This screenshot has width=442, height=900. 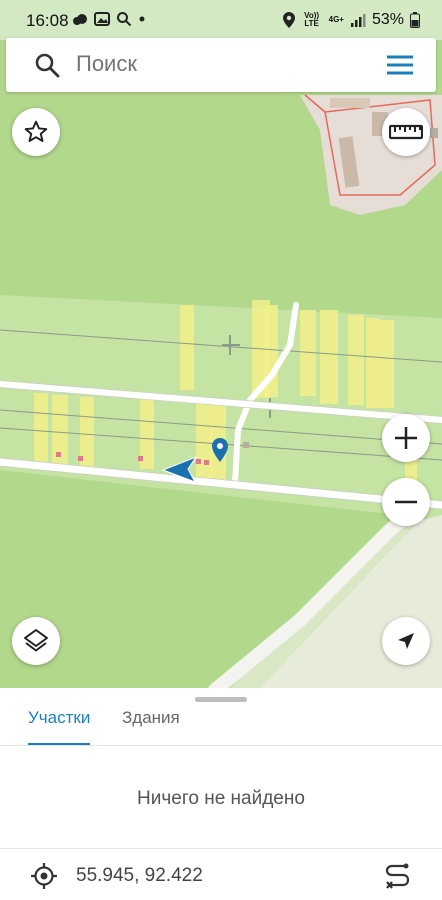 I want to click on tab-parcels: Участки, so click(x=59, y=727).